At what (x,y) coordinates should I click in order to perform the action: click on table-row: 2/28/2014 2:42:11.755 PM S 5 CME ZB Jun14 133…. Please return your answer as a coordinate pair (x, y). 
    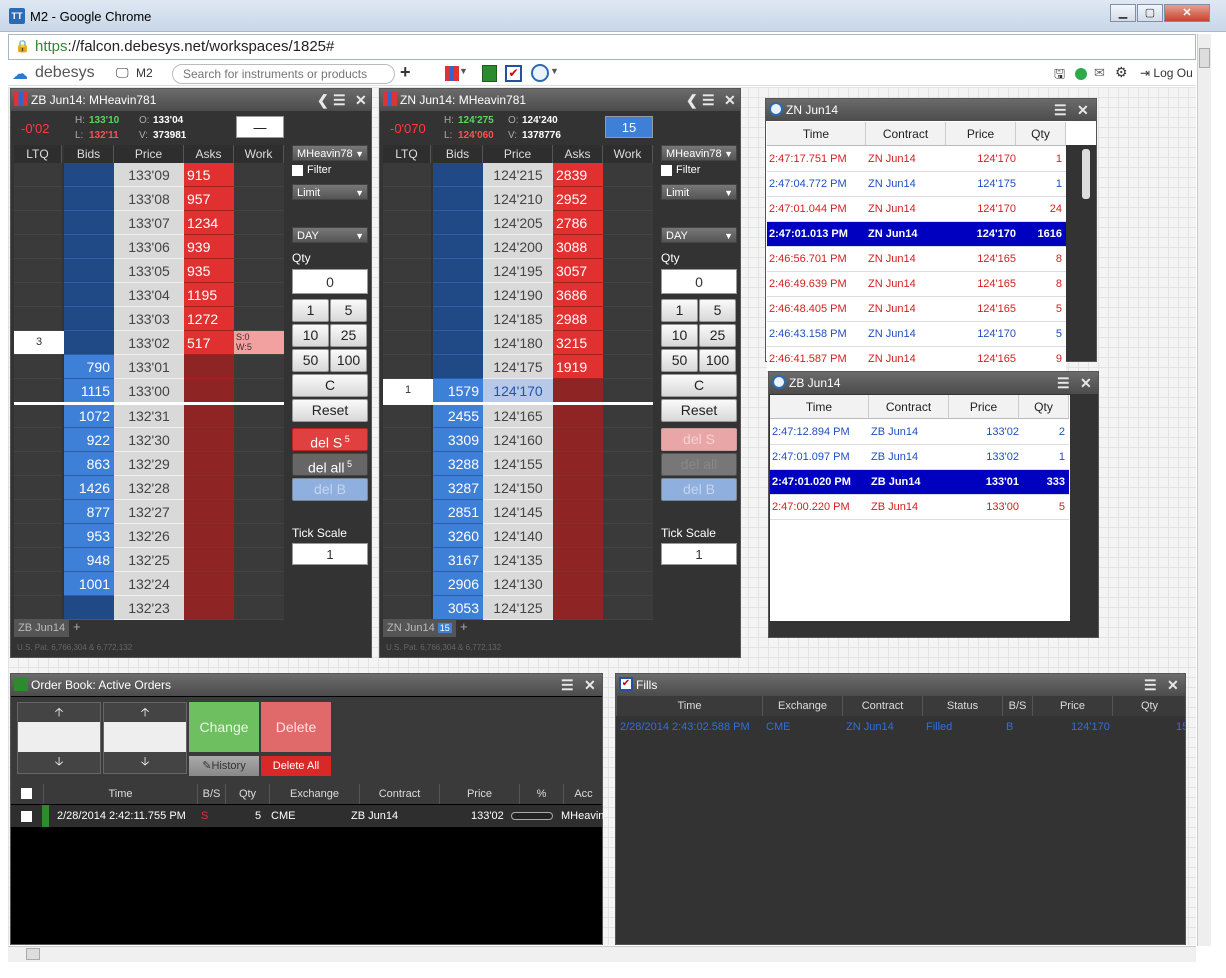
    Looking at the image, I should click on (307, 816).